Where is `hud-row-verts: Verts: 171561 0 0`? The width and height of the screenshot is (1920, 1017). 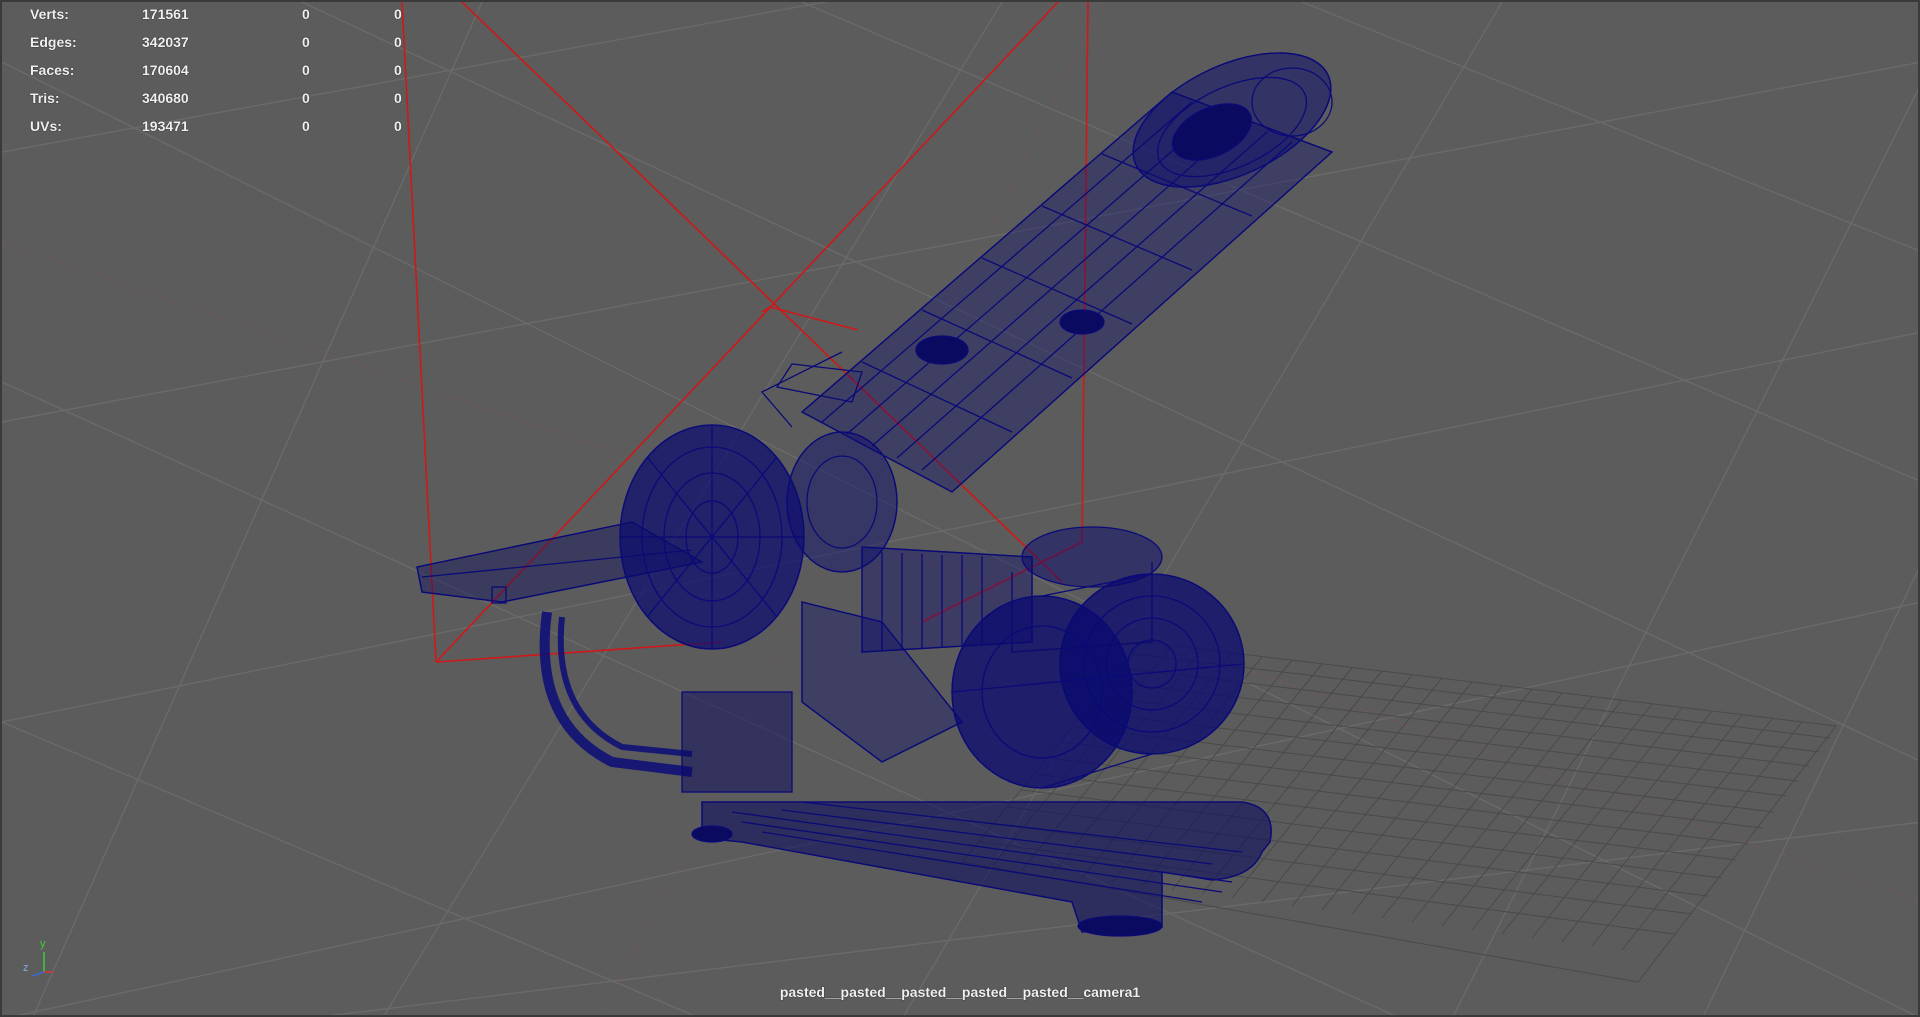
hud-row-verts: Verts: 171561 0 0 is located at coordinates (216, 20).